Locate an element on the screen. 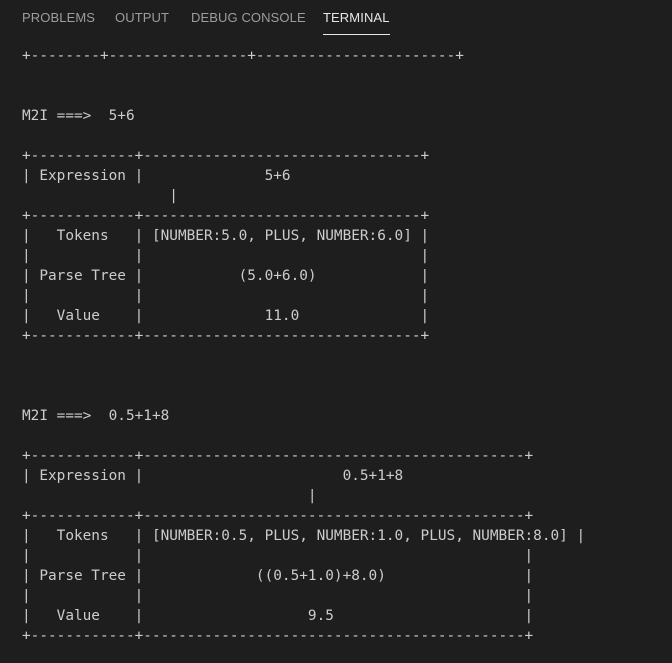  terminal-line: | Value | 11.0 | is located at coordinates (226, 316).